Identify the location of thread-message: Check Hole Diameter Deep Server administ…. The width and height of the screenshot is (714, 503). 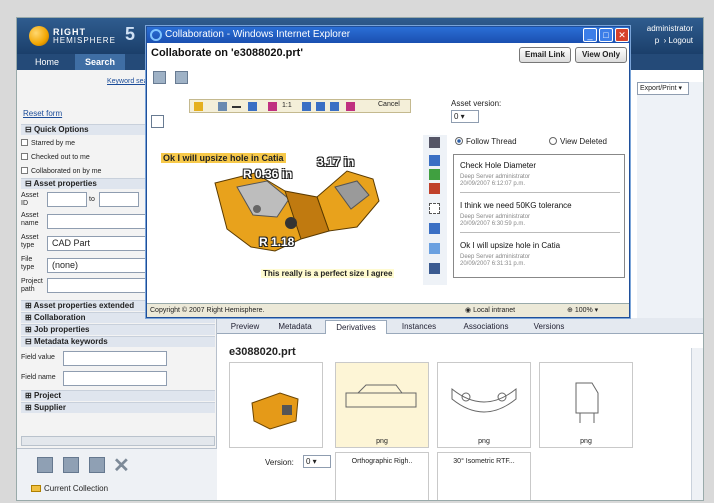
(540, 177).